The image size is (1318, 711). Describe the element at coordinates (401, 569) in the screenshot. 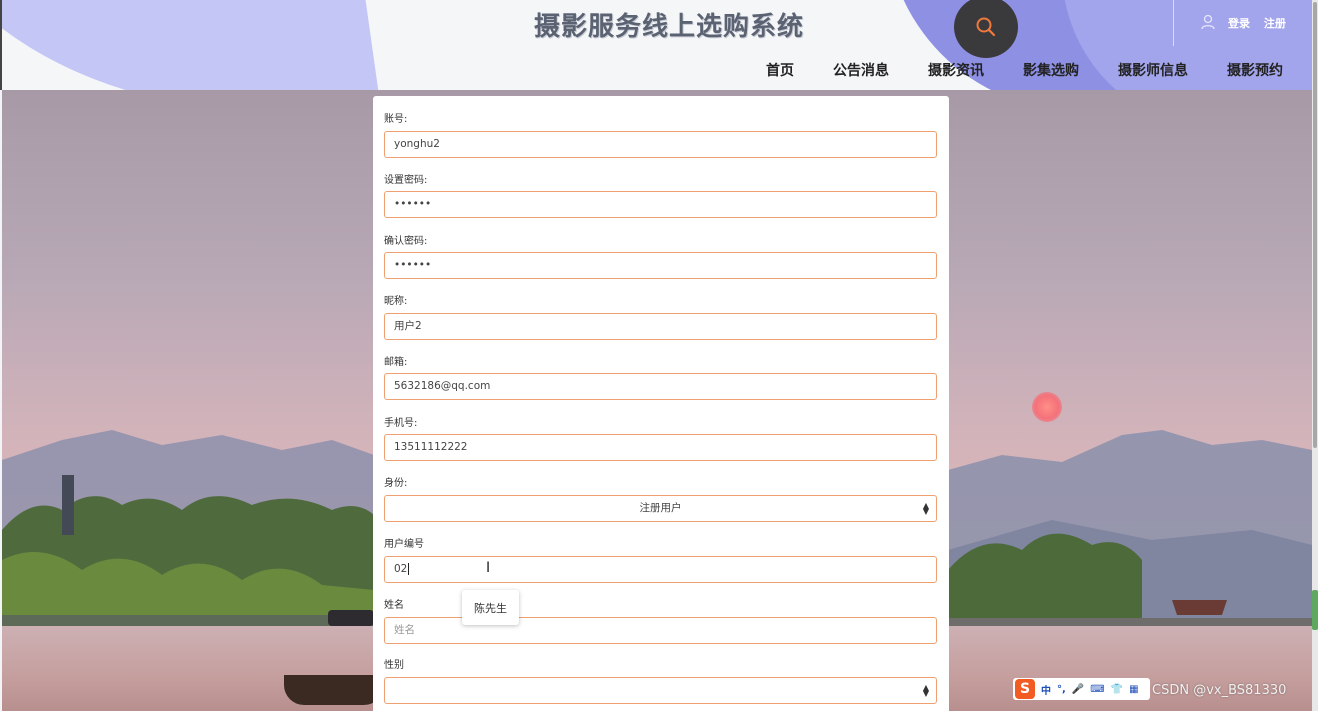

I see `user-number-value: 02` at that location.